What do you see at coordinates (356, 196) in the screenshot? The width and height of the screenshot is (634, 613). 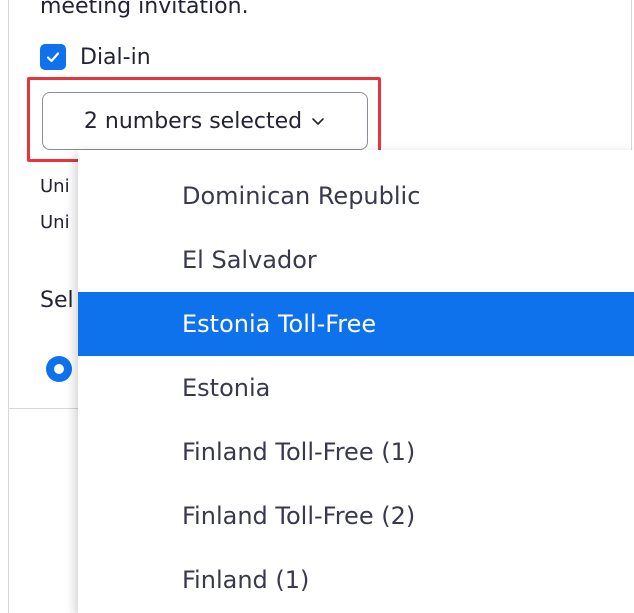 I see `dropdown-option: Dominican Republic` at bounding box center [356, 196].